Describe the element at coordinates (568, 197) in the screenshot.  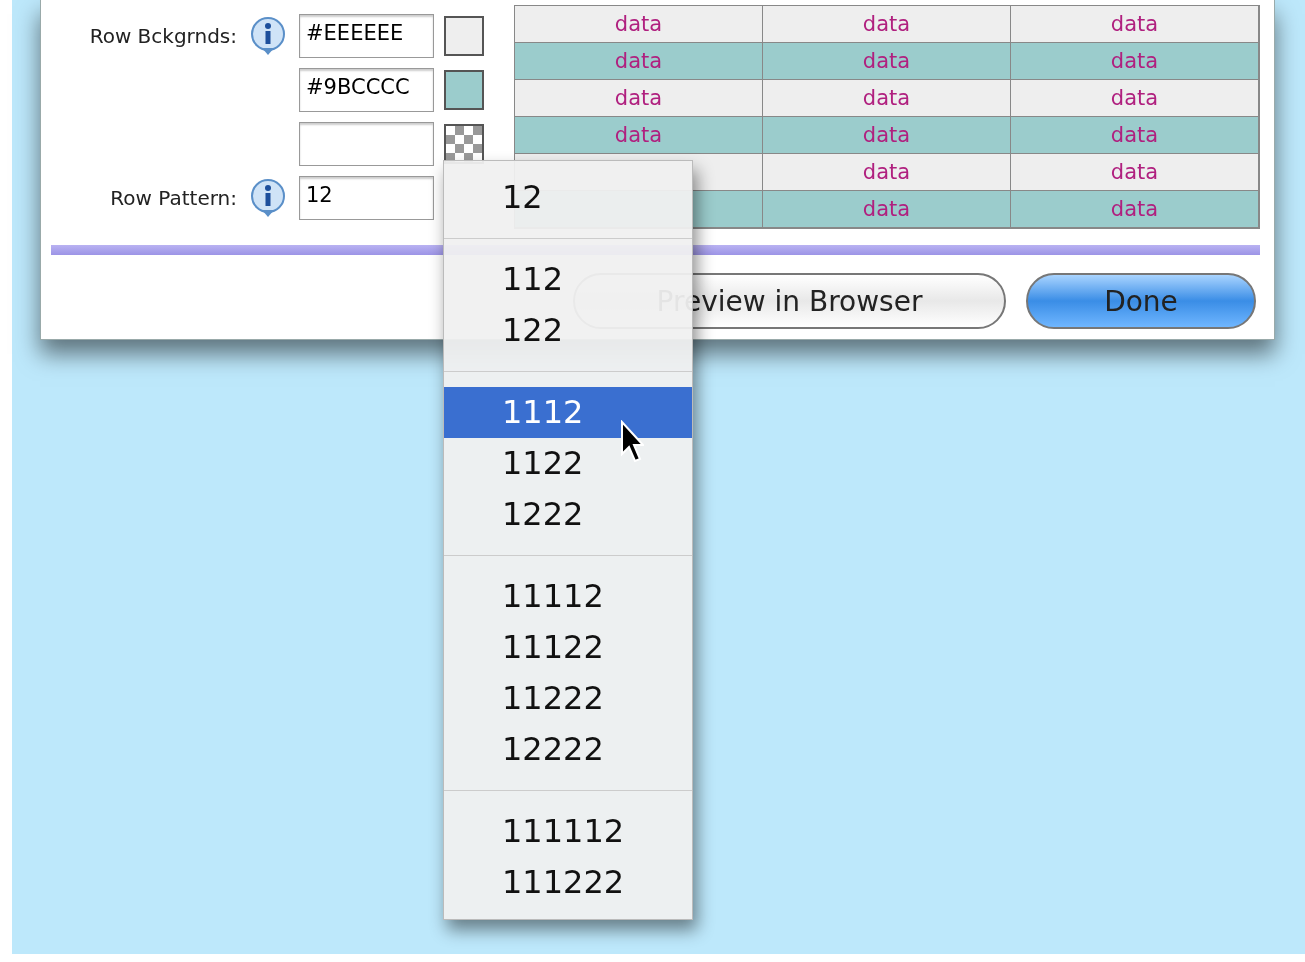
I see `menu-item: 12` at that location.